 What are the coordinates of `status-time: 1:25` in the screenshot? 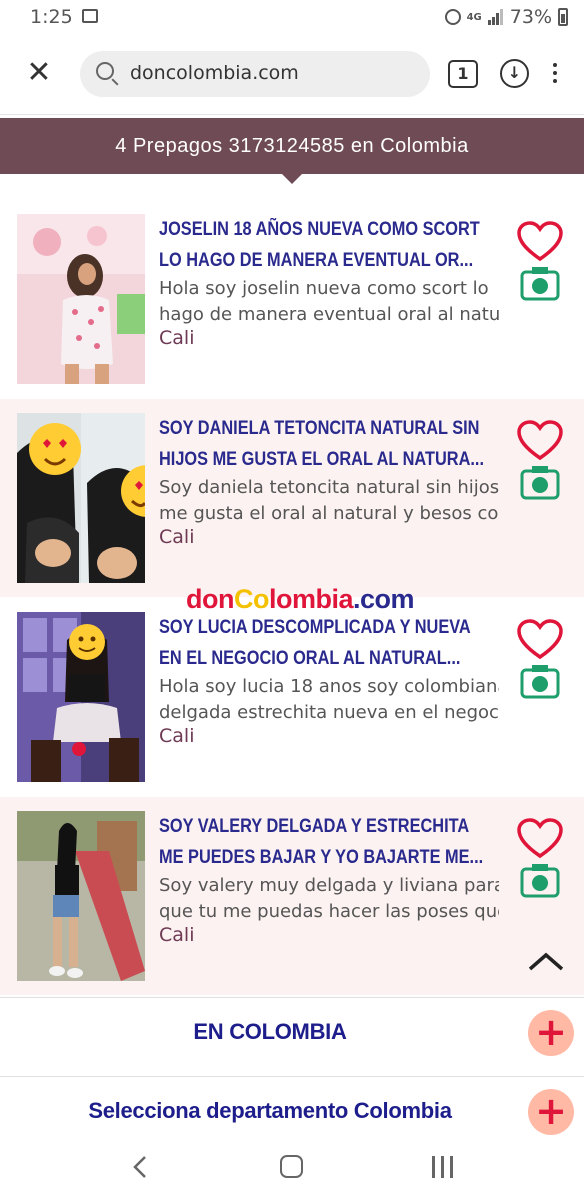 It's located at (51, 17).